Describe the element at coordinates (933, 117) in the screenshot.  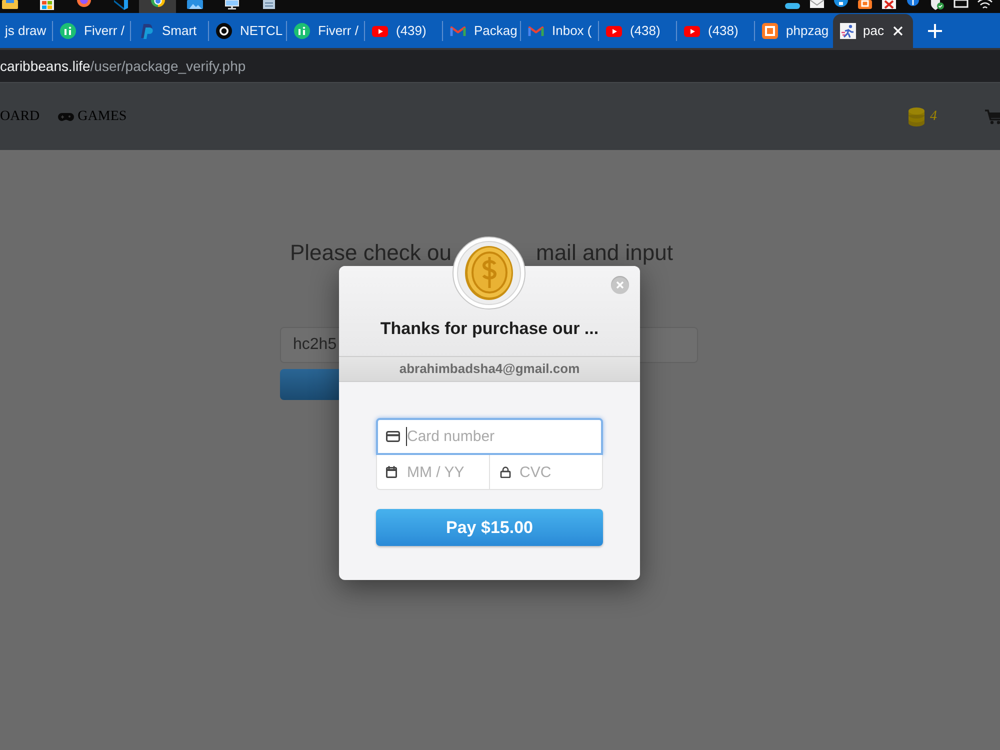
I see `coin-count: 4` at that location.